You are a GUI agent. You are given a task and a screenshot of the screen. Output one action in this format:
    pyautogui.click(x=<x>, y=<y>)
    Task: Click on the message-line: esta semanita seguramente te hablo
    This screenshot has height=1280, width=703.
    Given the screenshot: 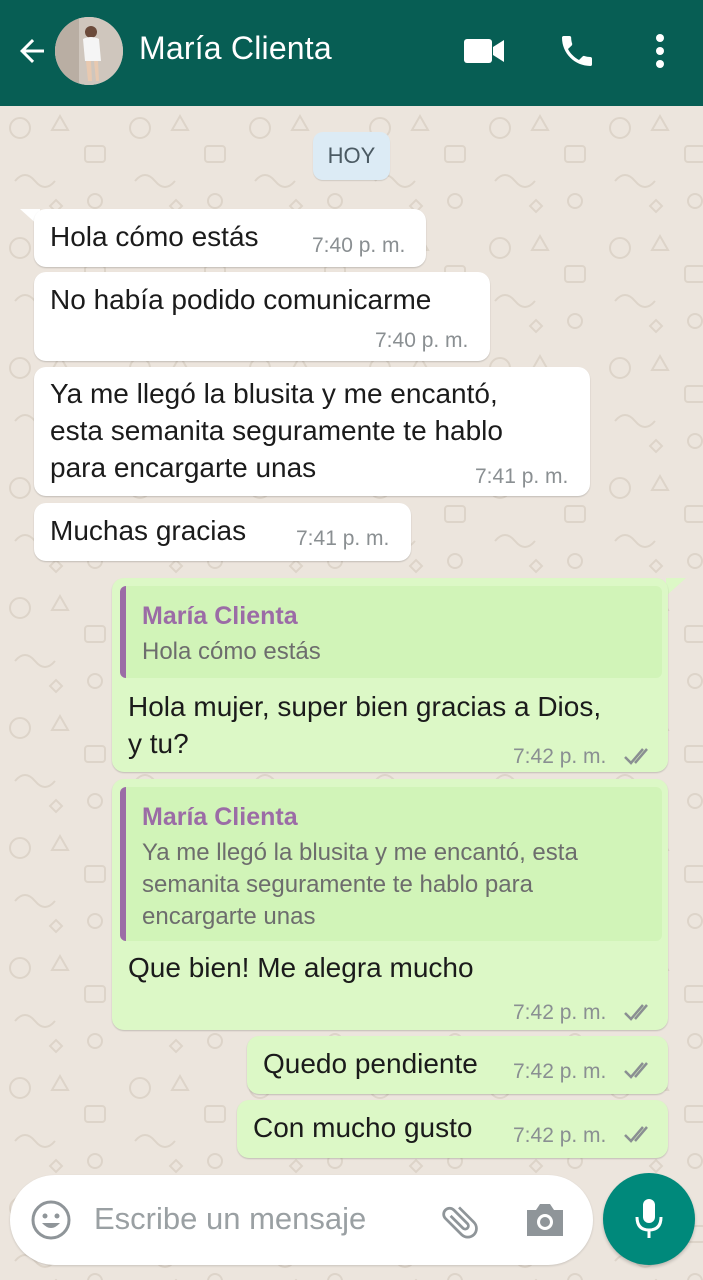 What is the action you would take?
    pyautogui.click(x=276, y=430)
    